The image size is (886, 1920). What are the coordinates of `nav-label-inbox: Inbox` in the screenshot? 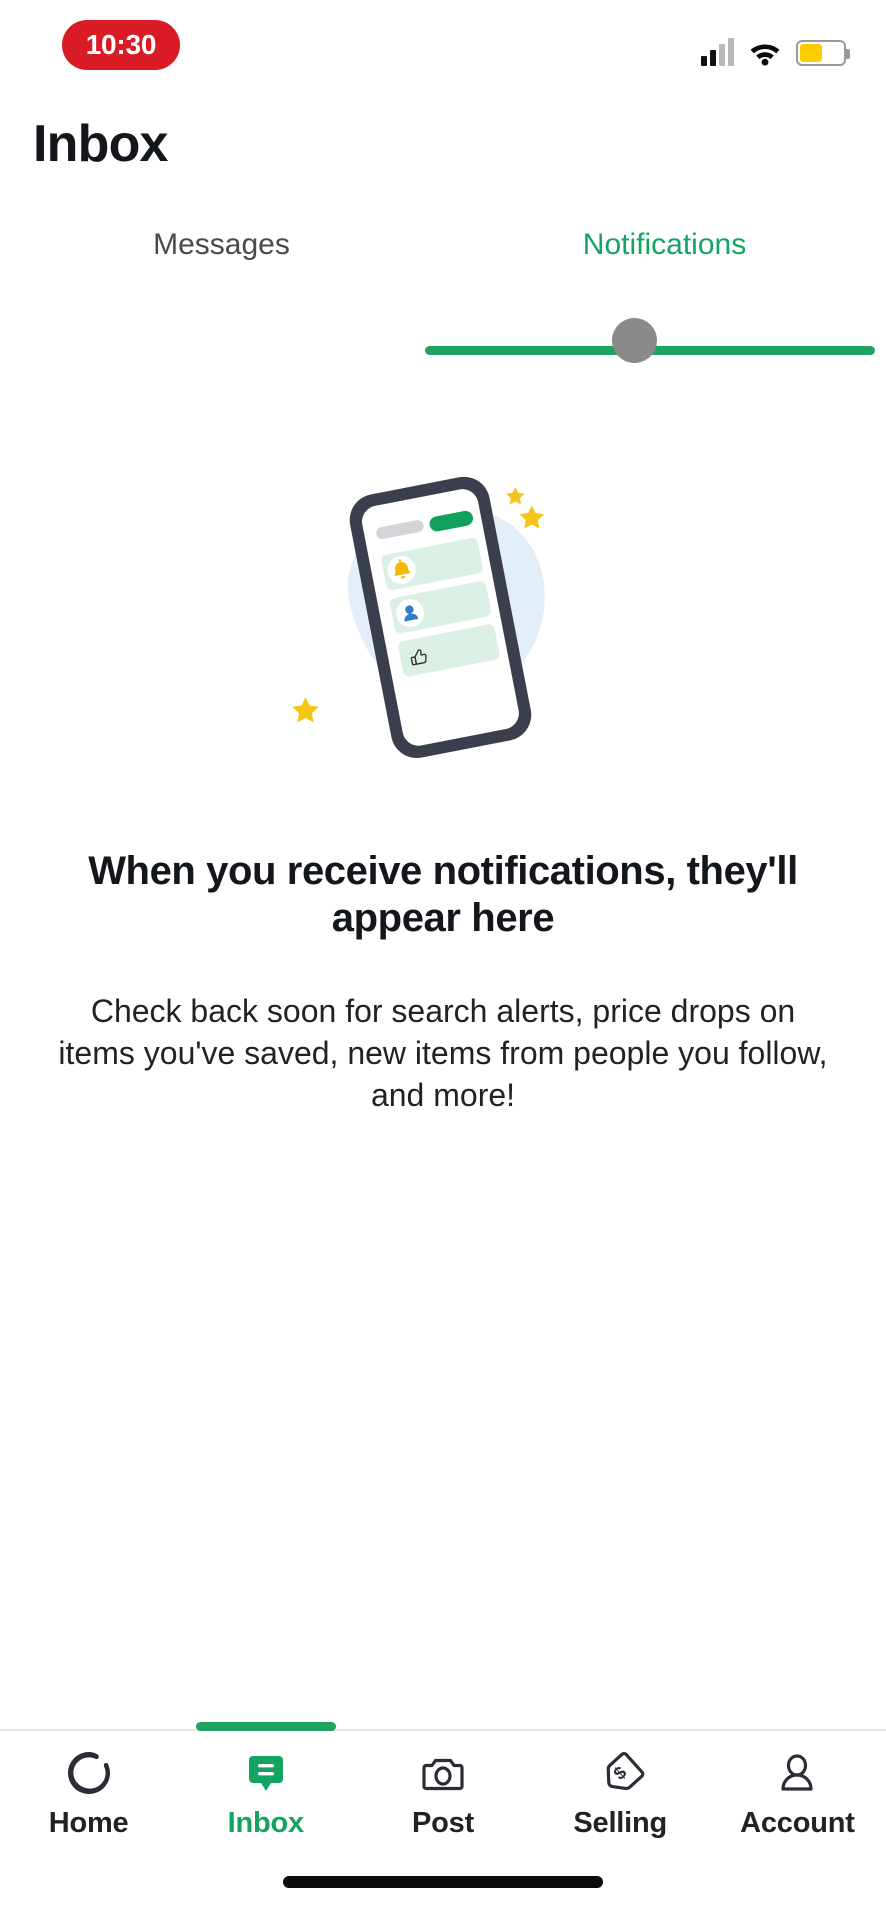 It's located at (266, 1823).